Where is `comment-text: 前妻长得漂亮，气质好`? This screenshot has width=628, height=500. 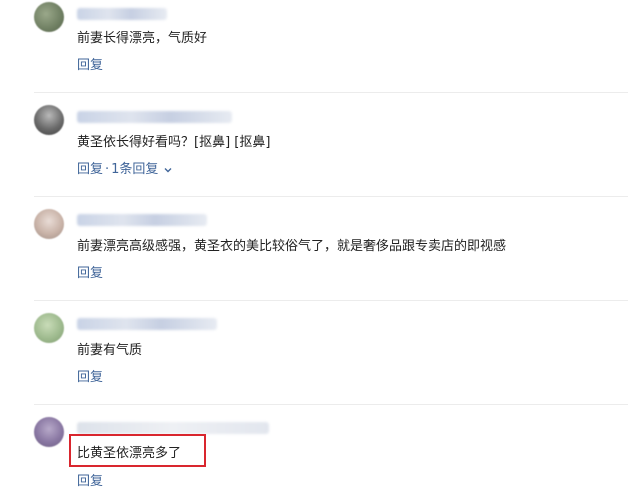 comment-text: 前妻长得漂亮，气质好 is located at coordinates (142, 38).